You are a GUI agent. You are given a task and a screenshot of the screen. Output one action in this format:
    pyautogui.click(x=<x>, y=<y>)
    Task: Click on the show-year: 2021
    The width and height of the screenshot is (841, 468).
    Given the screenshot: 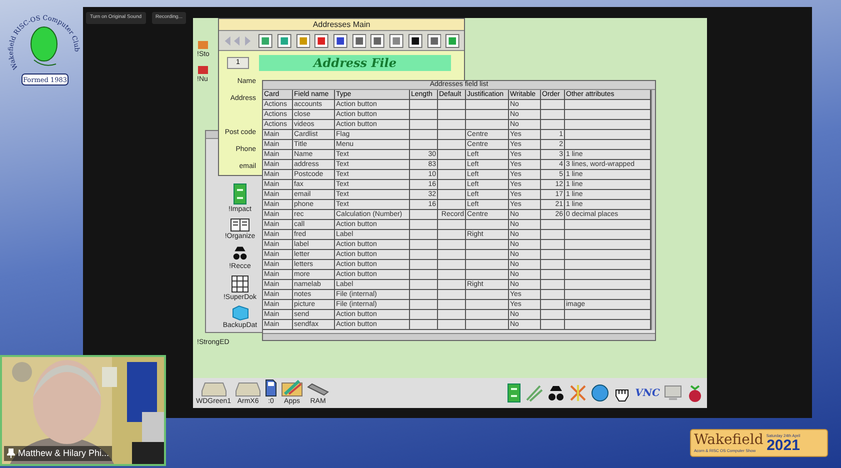 What is the action you would take?
    pyautogui.click(x=783, y=446)
    